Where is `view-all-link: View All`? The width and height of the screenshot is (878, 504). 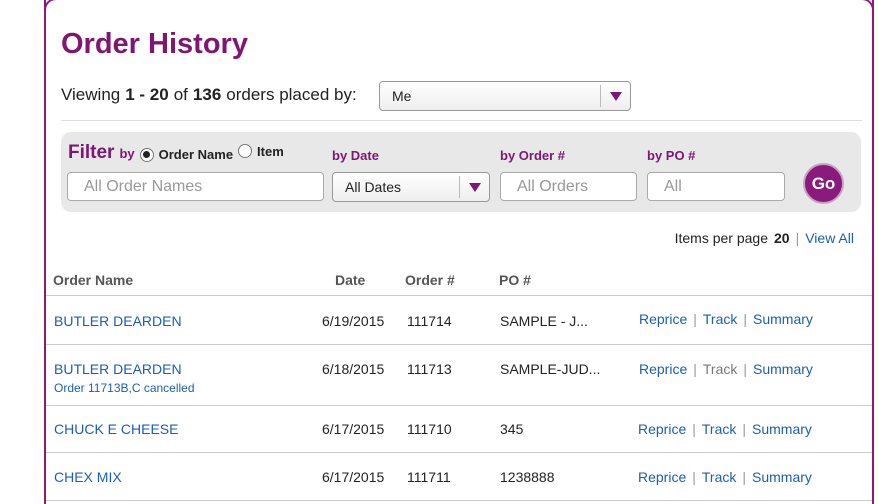
view-all-link: View All is located at coordinates (829, 238).